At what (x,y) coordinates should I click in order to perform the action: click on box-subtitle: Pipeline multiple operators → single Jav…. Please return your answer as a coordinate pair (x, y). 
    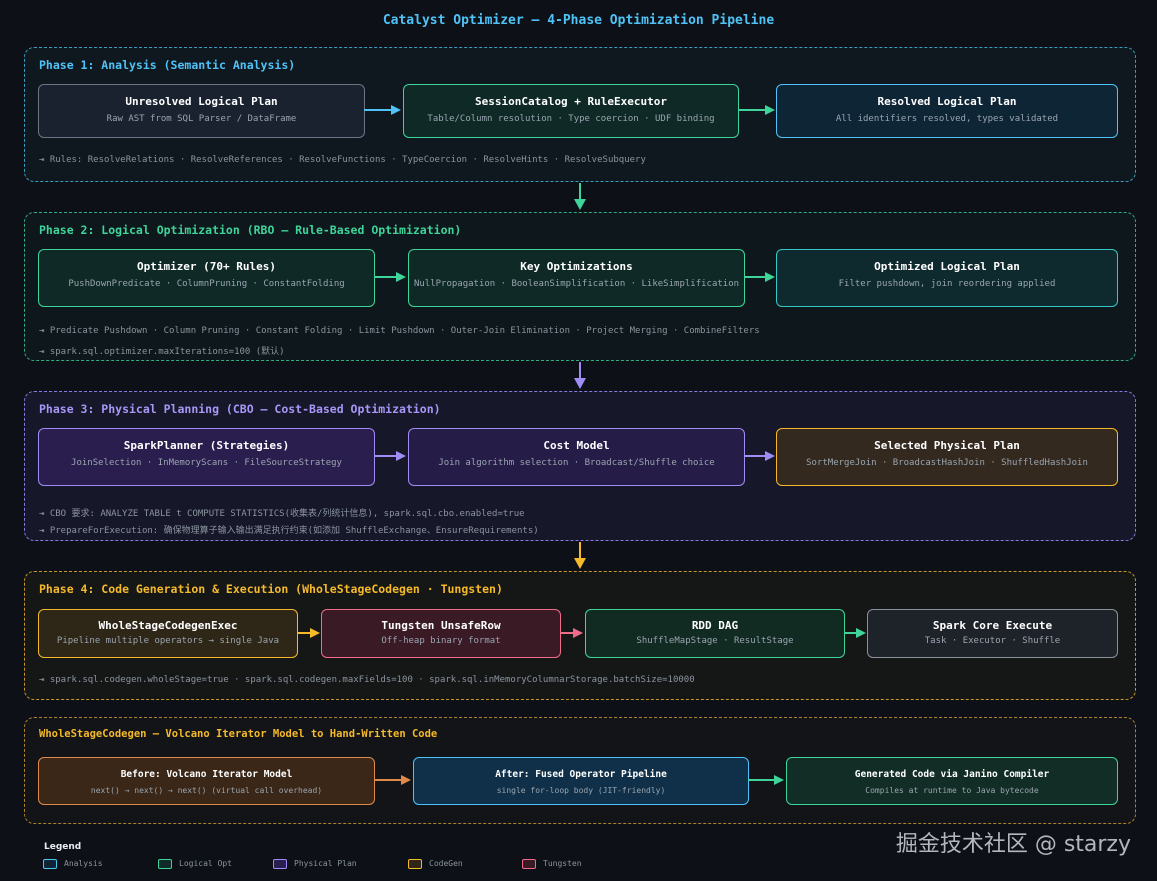
    Looking at the image, I should click on (168, 641).